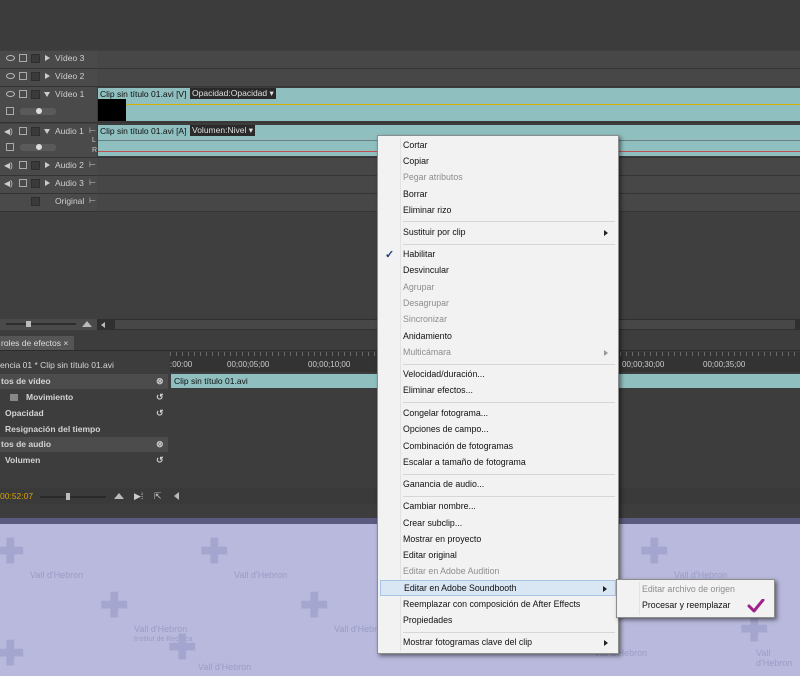 This screenshot has width=800, height=676. What do you see at coordinates (84, 429) in the screenshot?
I see `time-remapping-row: Resignación del tiempo` at bounding box center [84, 429].